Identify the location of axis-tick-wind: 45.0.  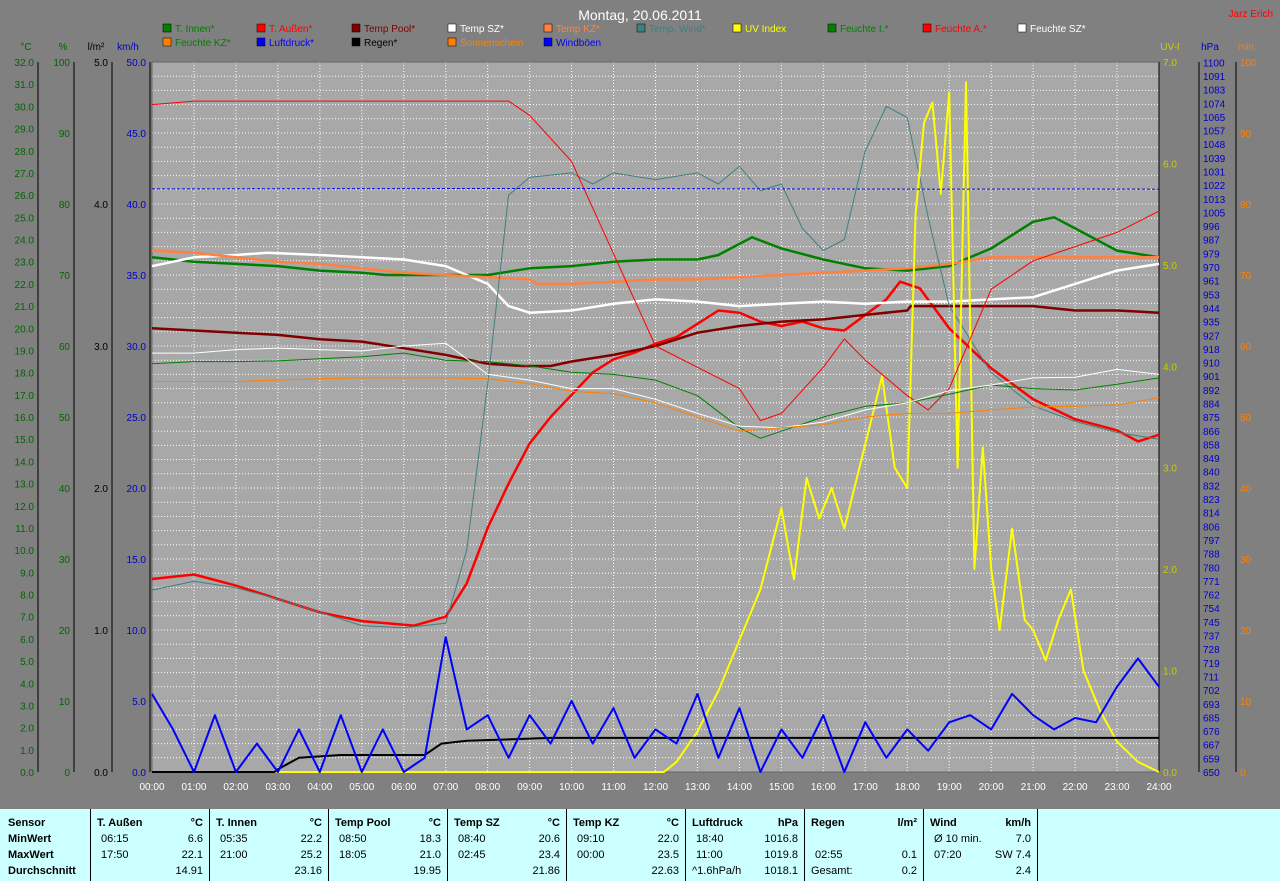
(137, 134).